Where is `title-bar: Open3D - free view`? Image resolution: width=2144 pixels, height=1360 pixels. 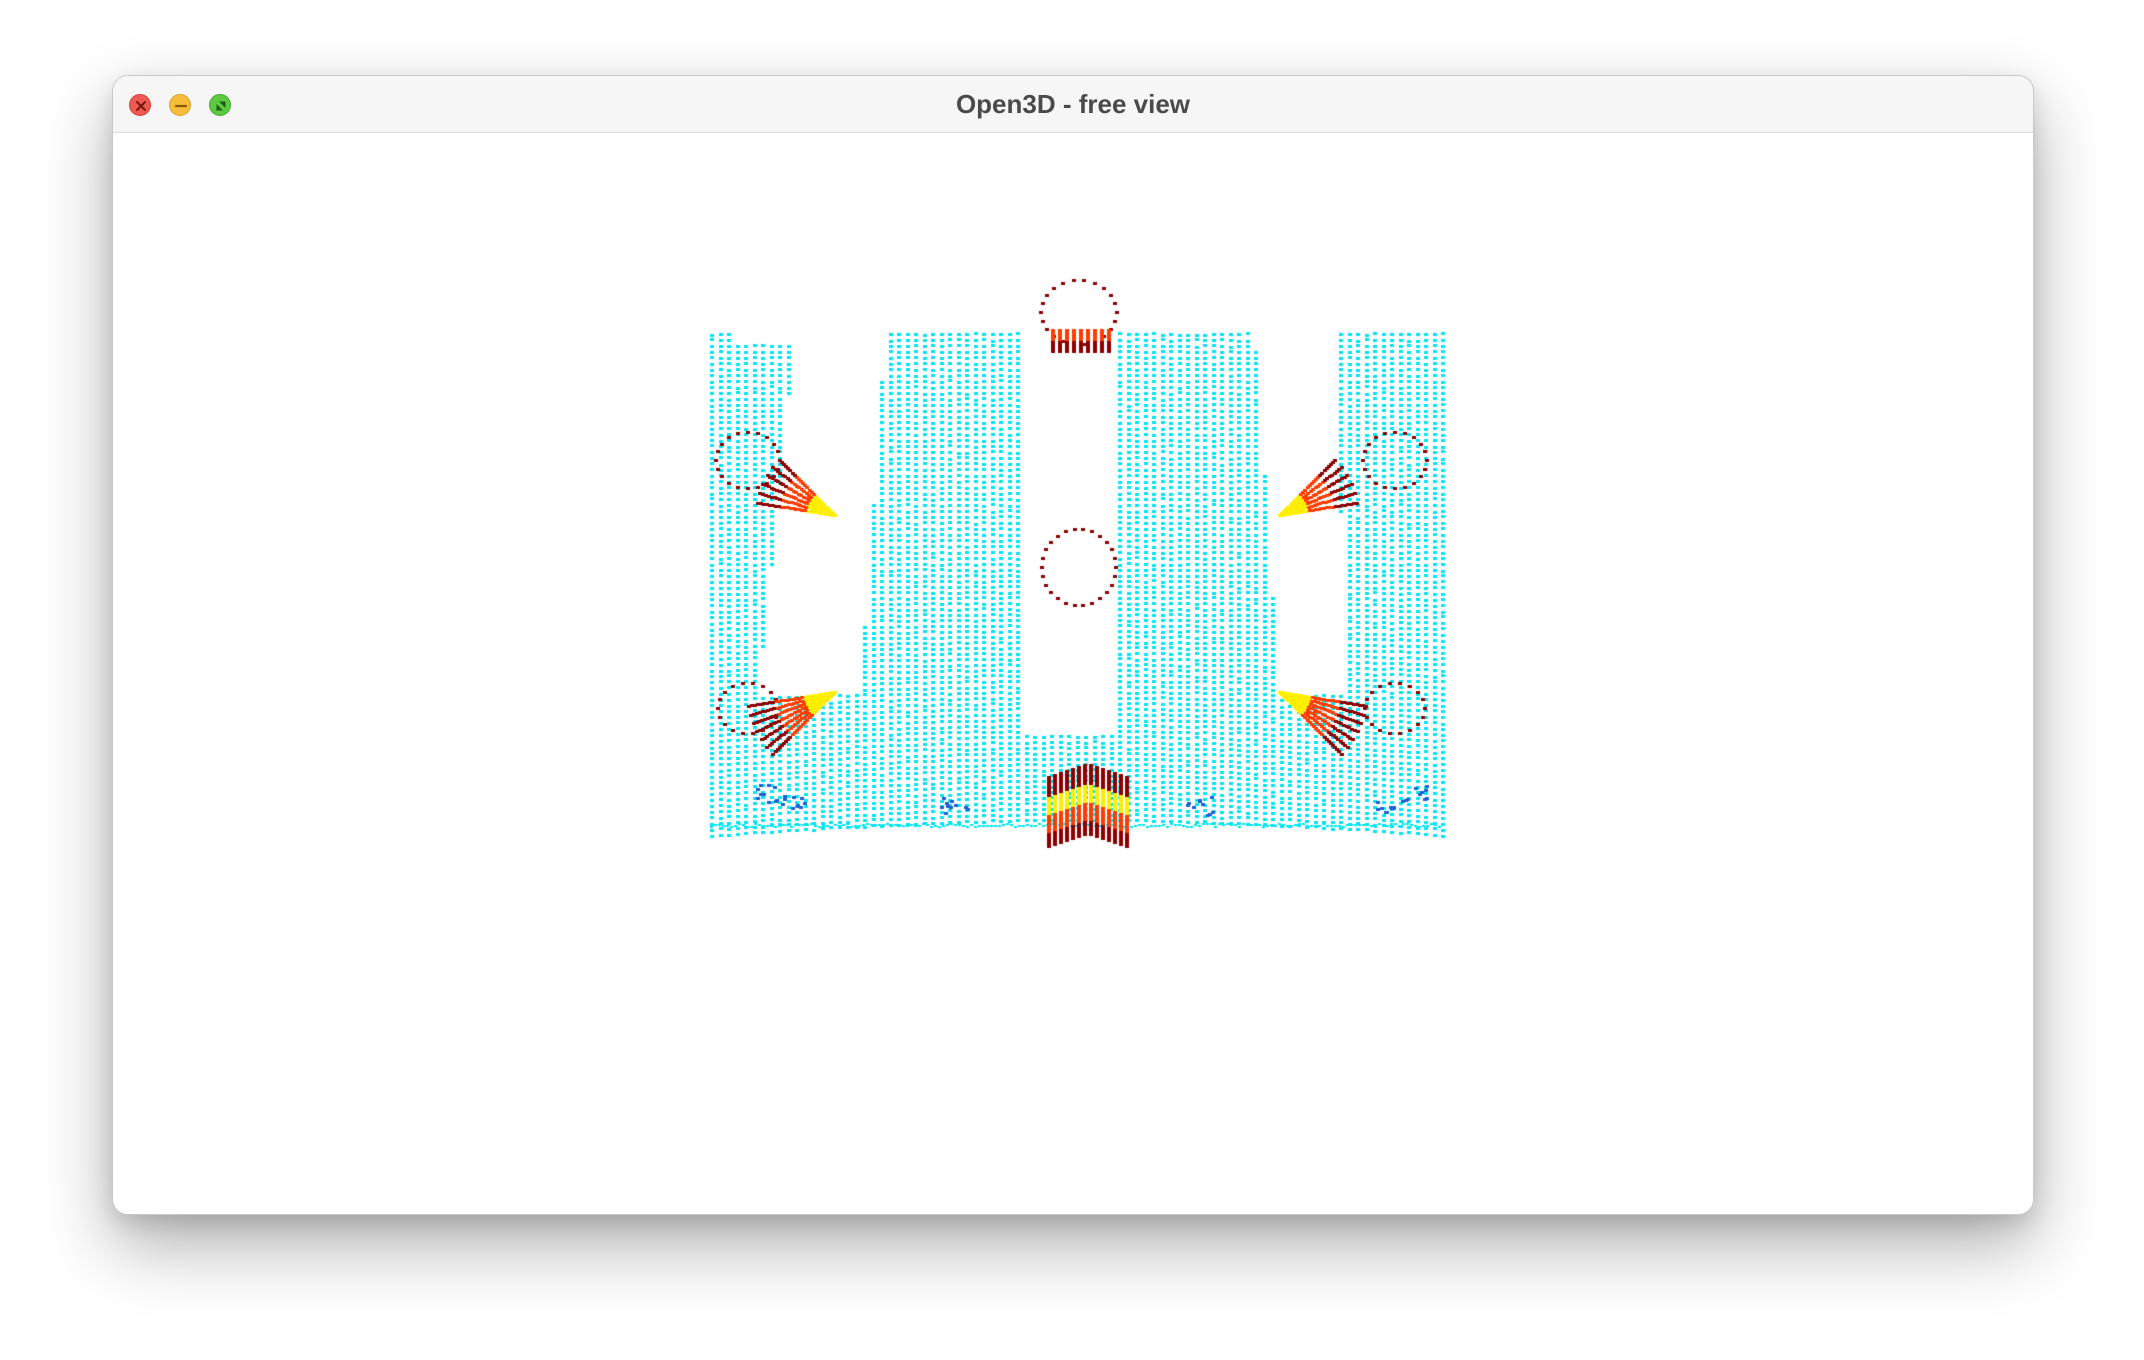
title-bar: Open3D - free view is located at coordinates (1073, 104).